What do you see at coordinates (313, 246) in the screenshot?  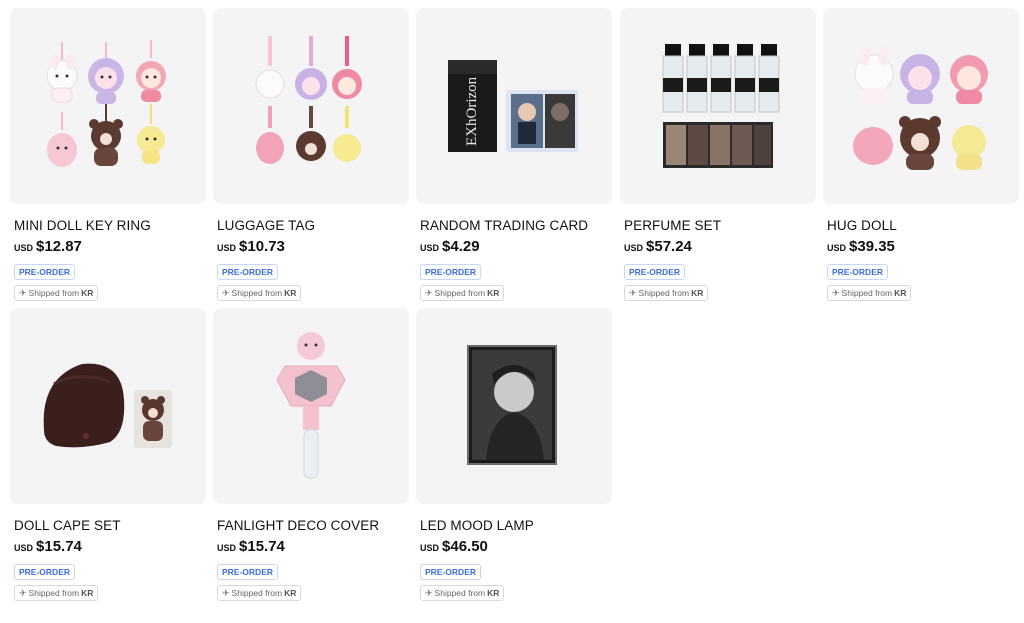 I see `price-row: USD $10.73` at bounding box center [313, 246].